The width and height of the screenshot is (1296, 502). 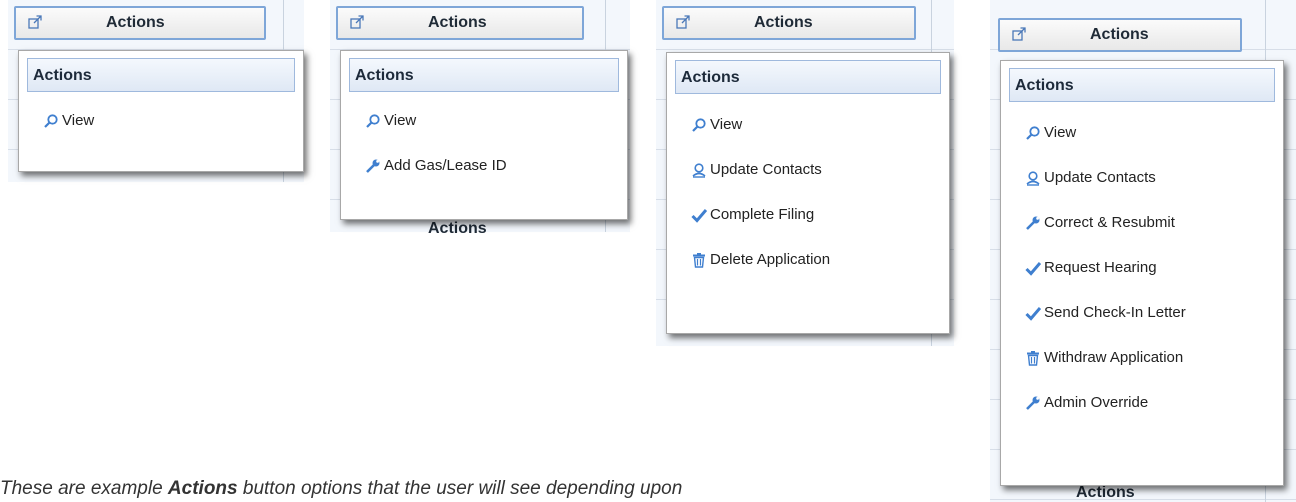 I want to click on menu-item-send-check-in-letter: Send Check-In Letter, so click(x=1142, y=312).